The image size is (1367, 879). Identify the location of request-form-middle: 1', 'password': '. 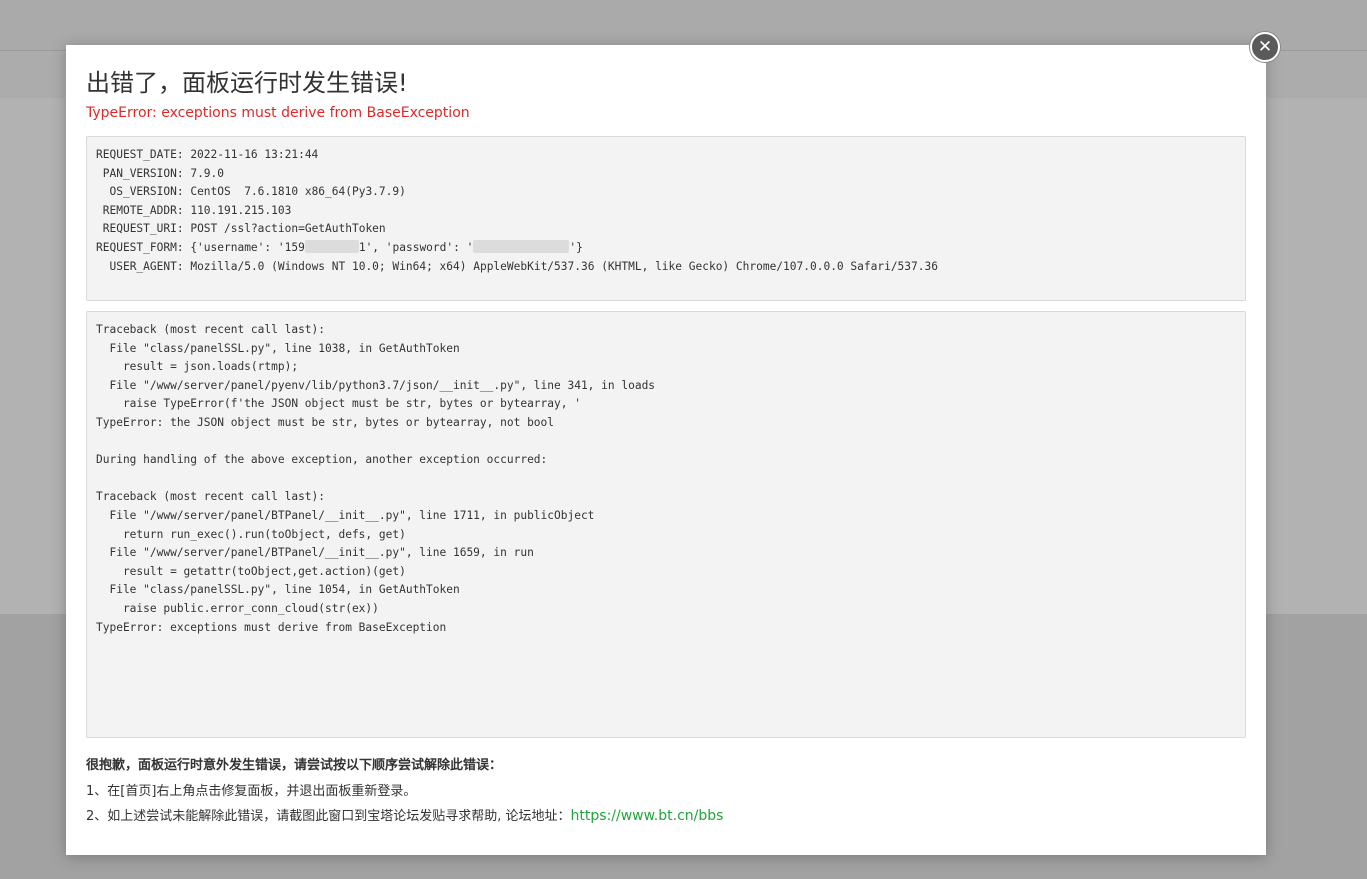
(416, 247).